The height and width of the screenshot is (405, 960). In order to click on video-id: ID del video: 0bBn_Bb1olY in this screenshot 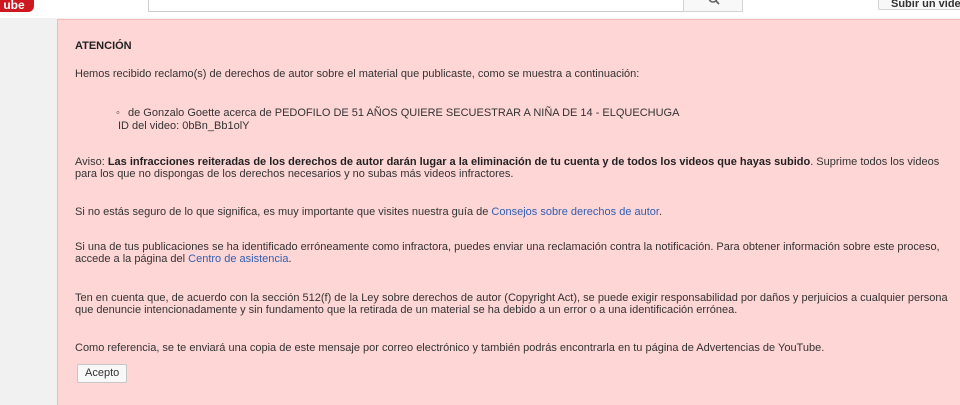, I will do `click(184, 126)`.